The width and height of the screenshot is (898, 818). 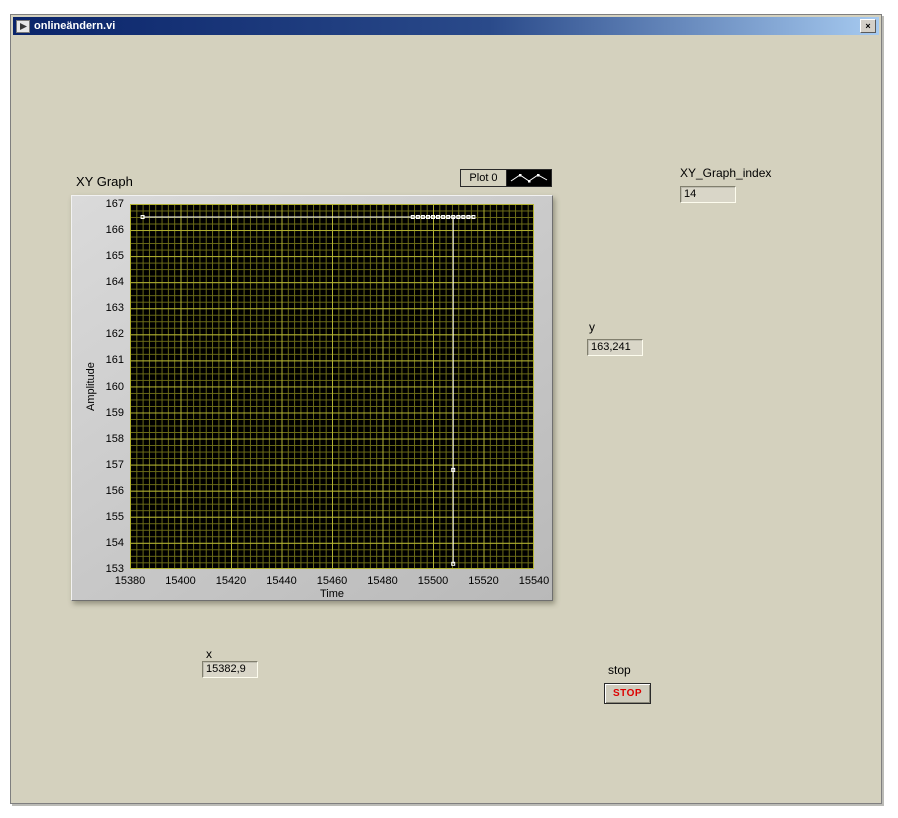 What do you see at coordinates (534, 581) in the screenshot?
I see `x-tick-label: 15540` at bounding box center [534, 581].